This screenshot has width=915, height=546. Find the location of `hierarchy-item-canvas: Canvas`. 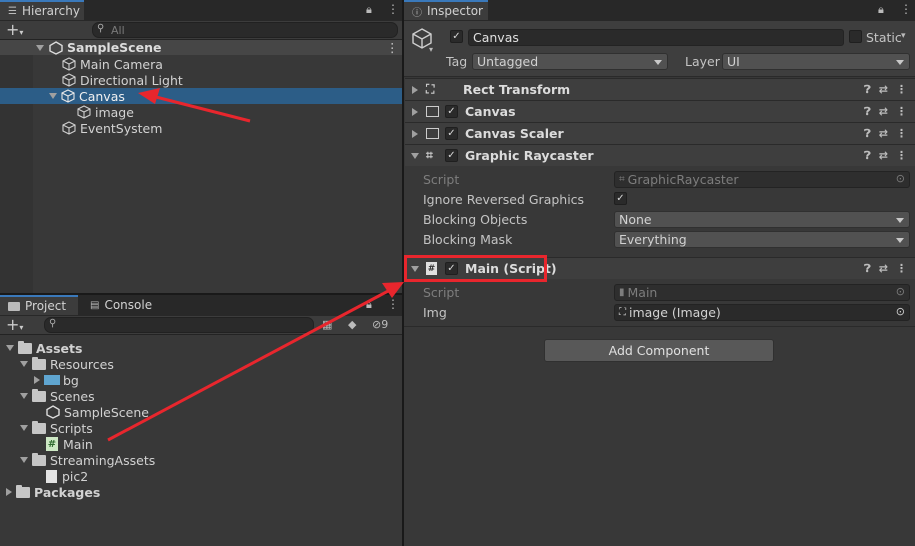

hierarchy-item-canvas: Canvas is located at coordinates (201, 96).